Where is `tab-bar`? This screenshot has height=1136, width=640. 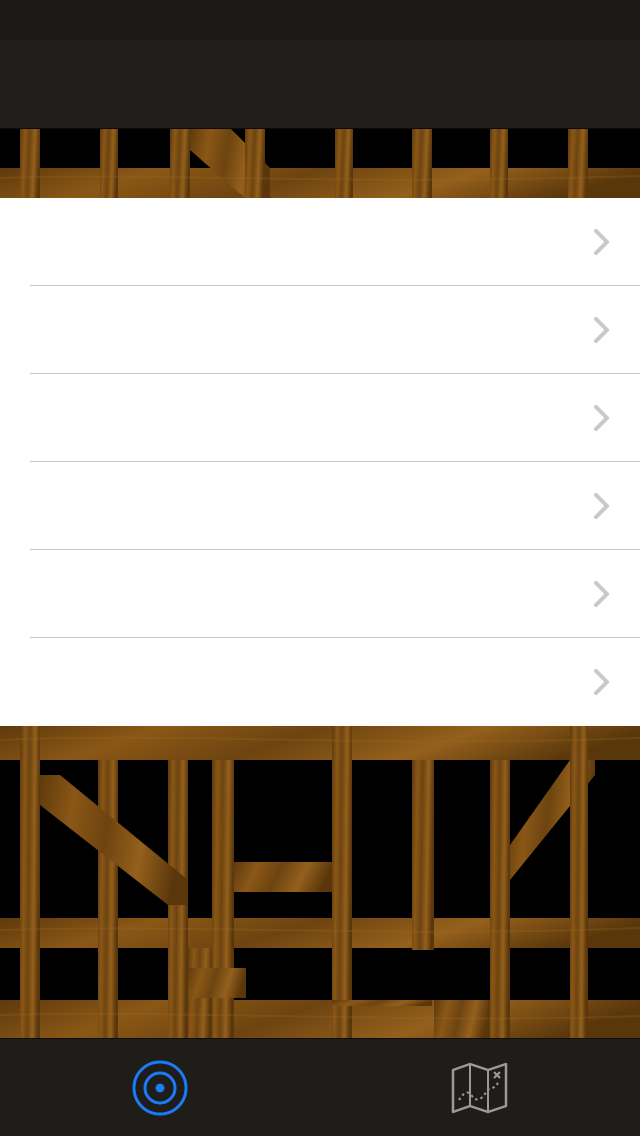
tab-bar is located at coordinates (320, 1087).